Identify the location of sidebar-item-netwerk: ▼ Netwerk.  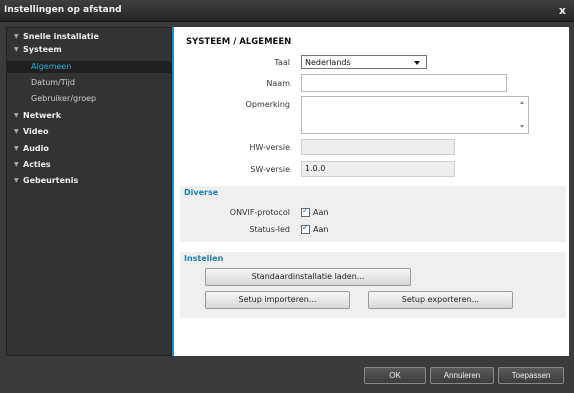
(89, 116).